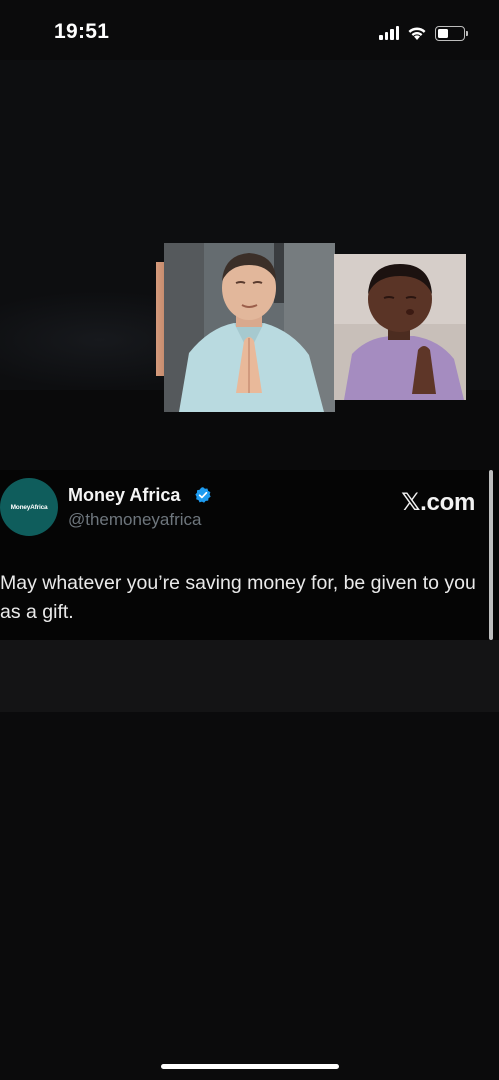 Image resolution: width=499 pixels, height=1080 pixels. Describe the element at coordinates (400, 327) in the screenshot. I see `praying-child-sticker` at that location.